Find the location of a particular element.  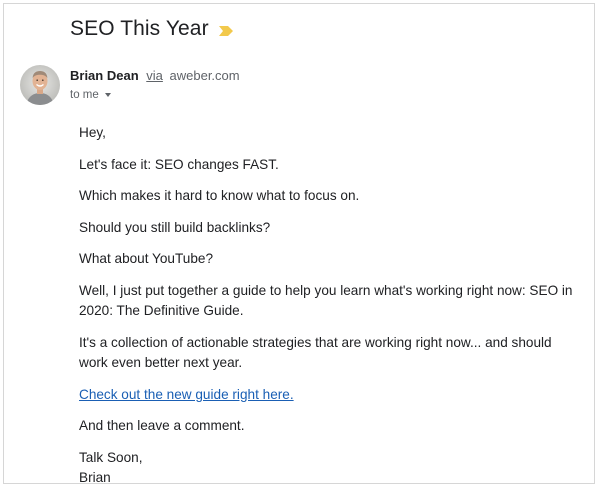

subject-row: SEO This Year is located at coordinates (152, 29).